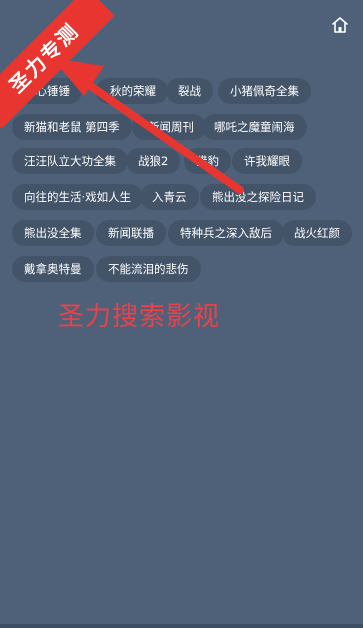 The height and width of the screenshot is (628, 363). What do you see at coordinates (148, 269) in the screenshot?
I see `tag-item: 不能流泪的悲伤` at bounding box center [148, 269].